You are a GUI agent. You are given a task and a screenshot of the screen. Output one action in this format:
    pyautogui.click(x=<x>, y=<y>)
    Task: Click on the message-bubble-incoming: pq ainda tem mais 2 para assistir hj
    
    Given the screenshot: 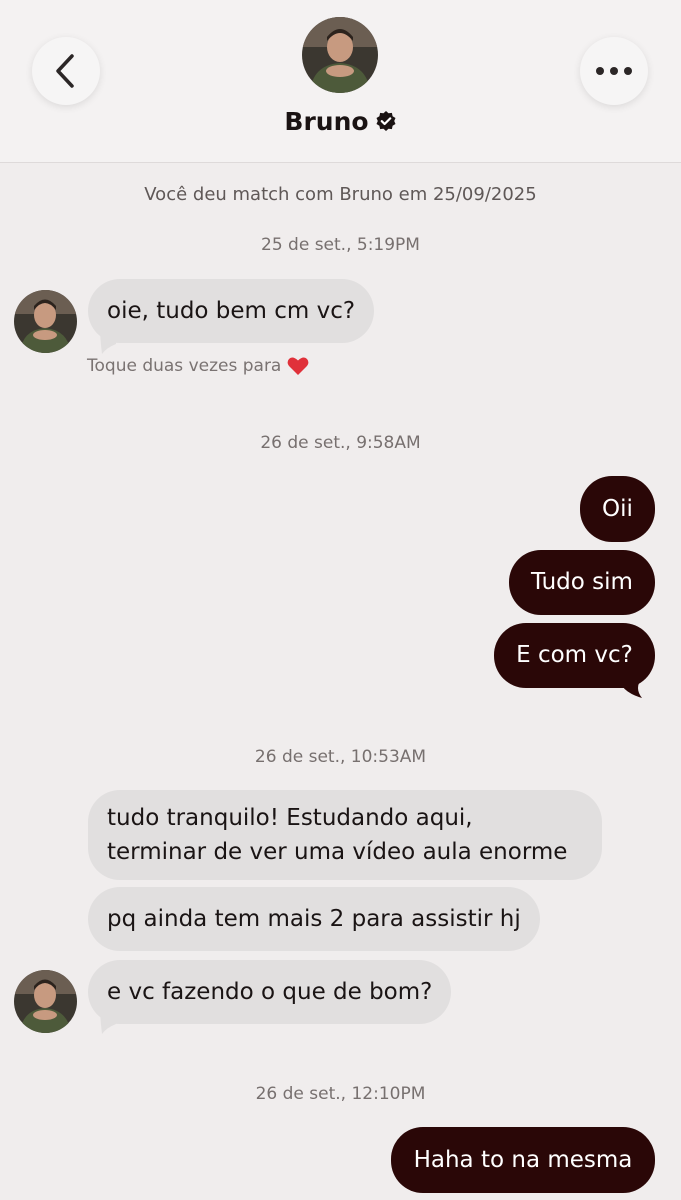 What is the action you would take?
    pyautogui.click(x=314, y=919)
    